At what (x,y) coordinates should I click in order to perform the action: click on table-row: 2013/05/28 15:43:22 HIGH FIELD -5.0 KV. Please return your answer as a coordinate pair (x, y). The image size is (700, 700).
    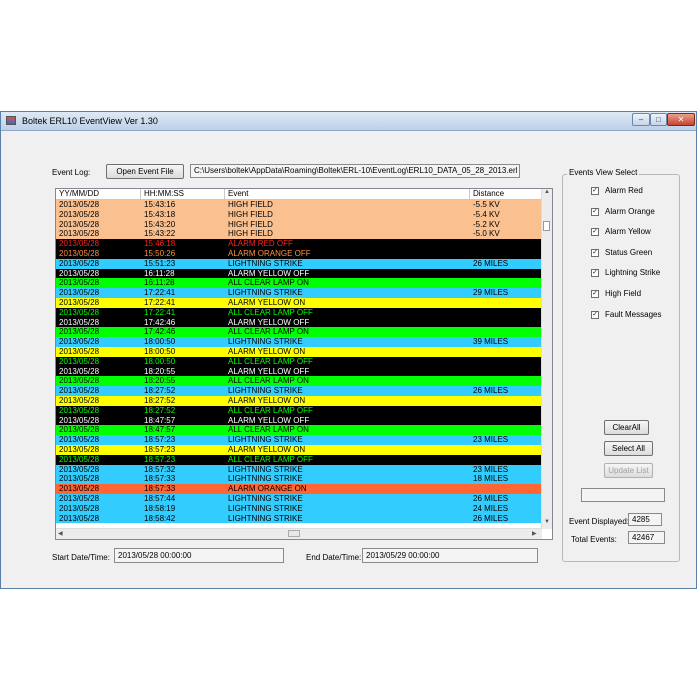
    Looking at the image, I should click on (299, 234).